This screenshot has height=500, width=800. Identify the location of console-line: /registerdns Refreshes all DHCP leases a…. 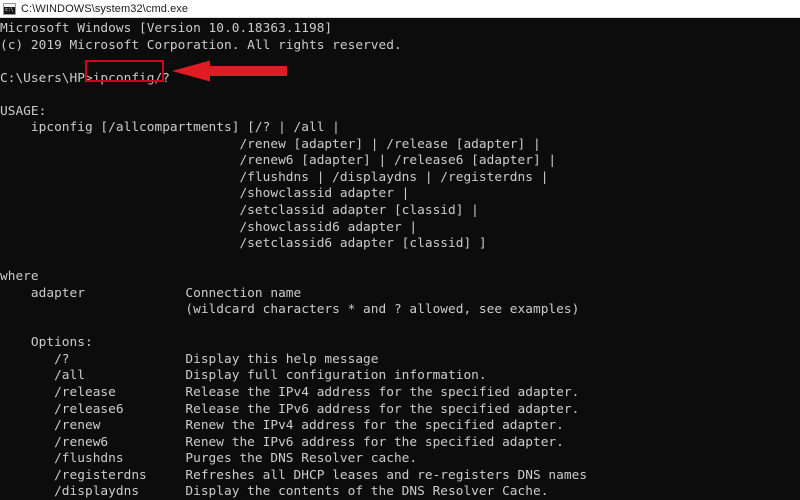
(294, 475).